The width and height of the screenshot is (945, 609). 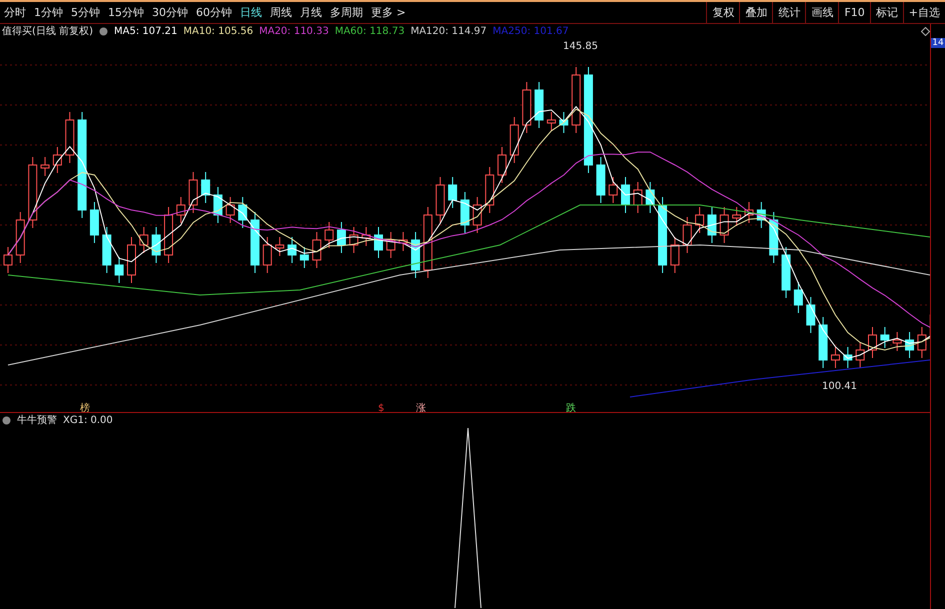 I want to click on price-tag: 14, so click(x=938, y=43).